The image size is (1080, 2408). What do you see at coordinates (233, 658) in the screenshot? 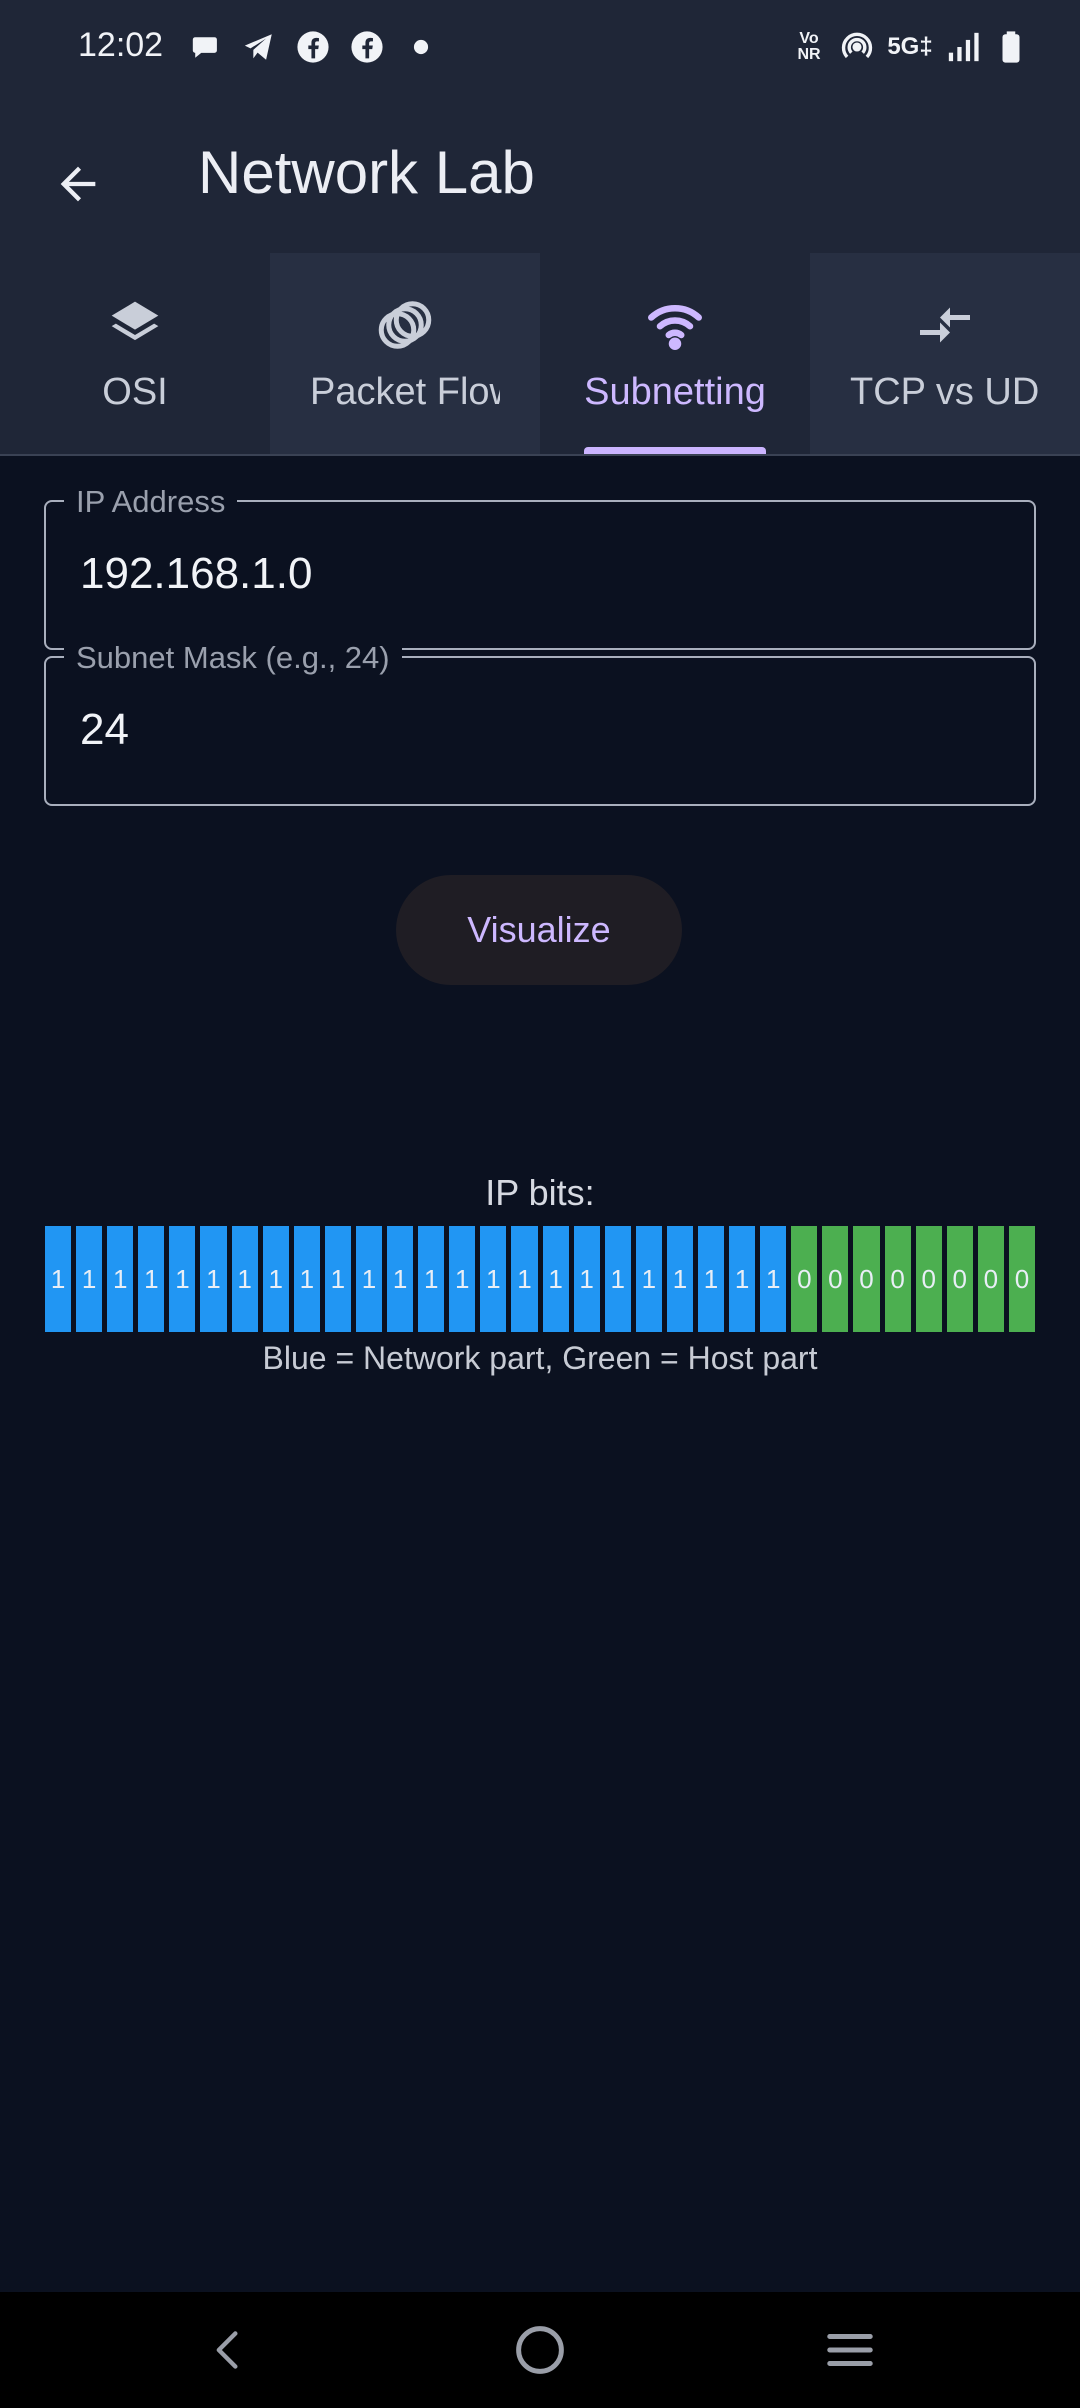
I see `subnet-mask-label: Subnet Mask (e.g., 24)` at bounding box center [233, 658].